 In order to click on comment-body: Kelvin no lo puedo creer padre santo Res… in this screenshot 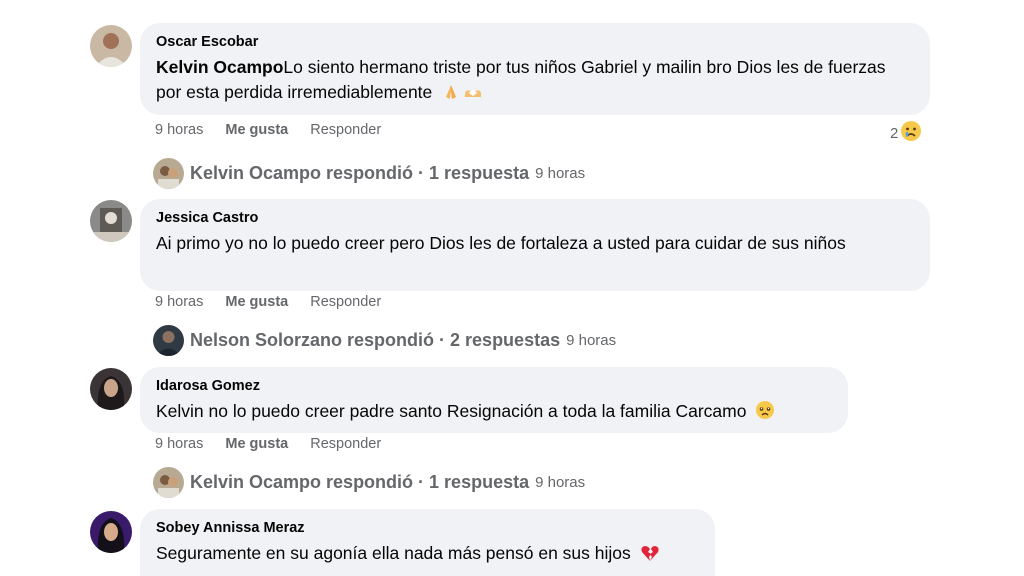, I will do `click(451, 411)`.